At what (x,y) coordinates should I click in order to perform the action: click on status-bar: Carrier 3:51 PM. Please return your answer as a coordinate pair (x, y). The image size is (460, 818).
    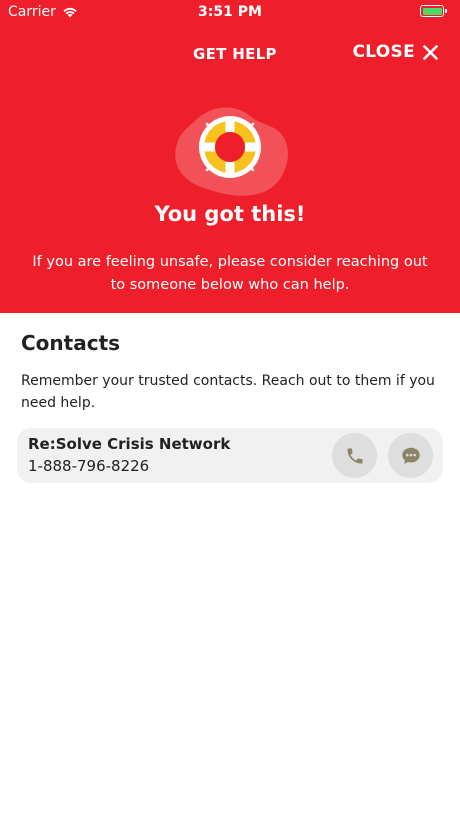
    Looking at the image, I should click on (230, 13).